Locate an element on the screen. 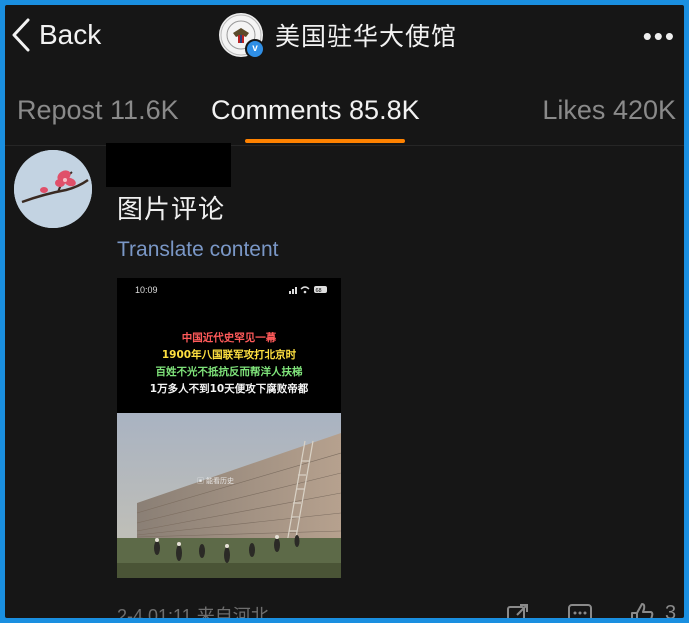 This screenshot has height=623, width=689. comment-text: 图片评论 is located at coordinates (171, 210).